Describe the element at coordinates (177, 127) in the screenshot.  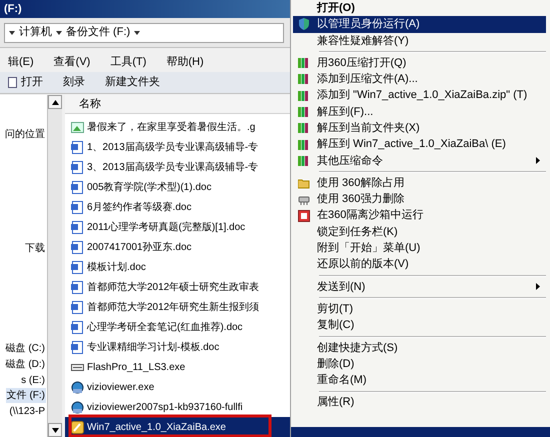
I see `file-row: 暑假来了，在家里享受着暑假生活。.g` at that location.